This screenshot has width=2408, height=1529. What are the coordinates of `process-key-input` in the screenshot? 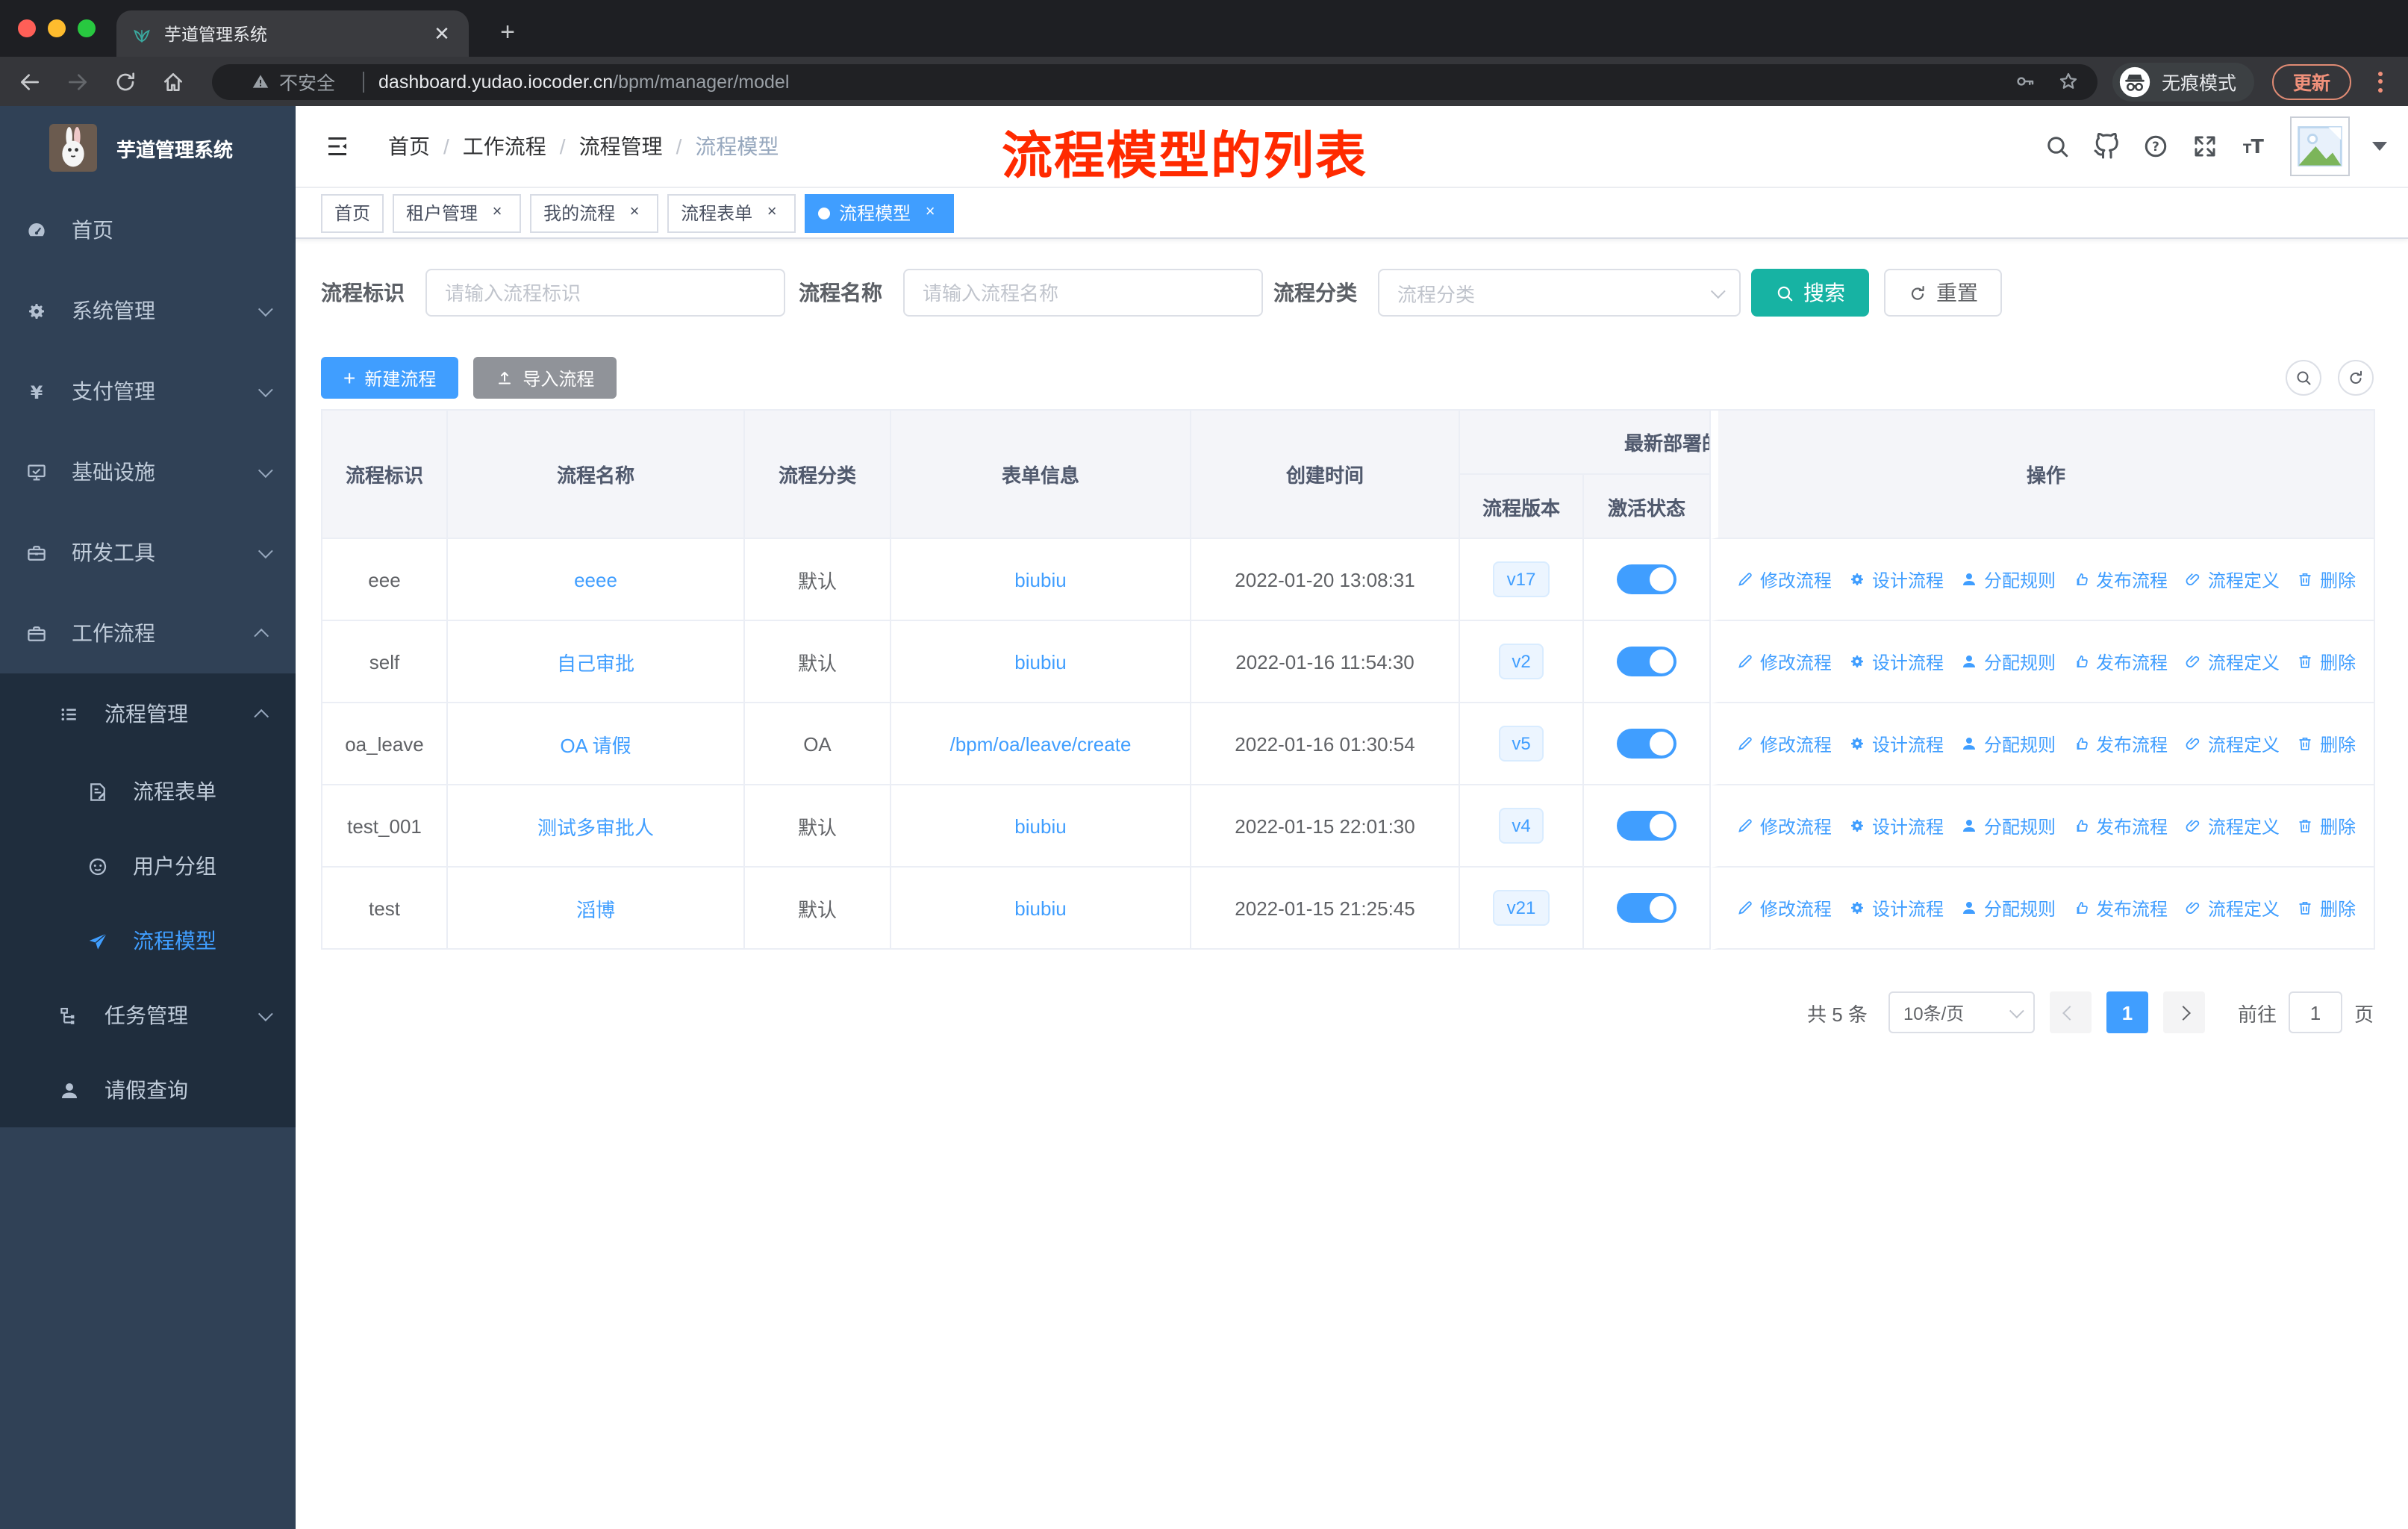 It's located at (605, 293).